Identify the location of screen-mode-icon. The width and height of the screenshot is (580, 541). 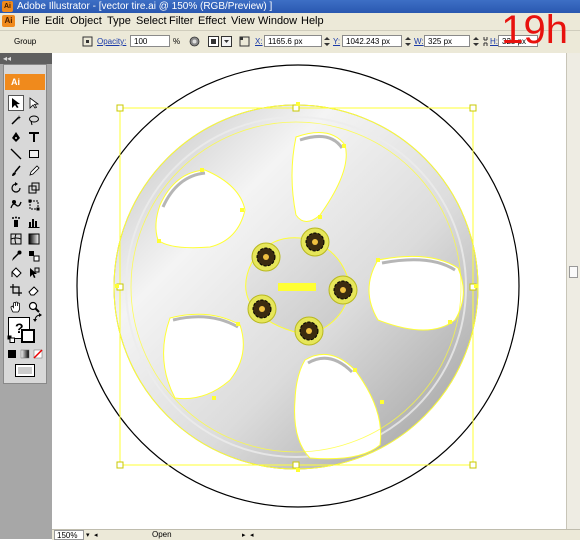
(25, 370).